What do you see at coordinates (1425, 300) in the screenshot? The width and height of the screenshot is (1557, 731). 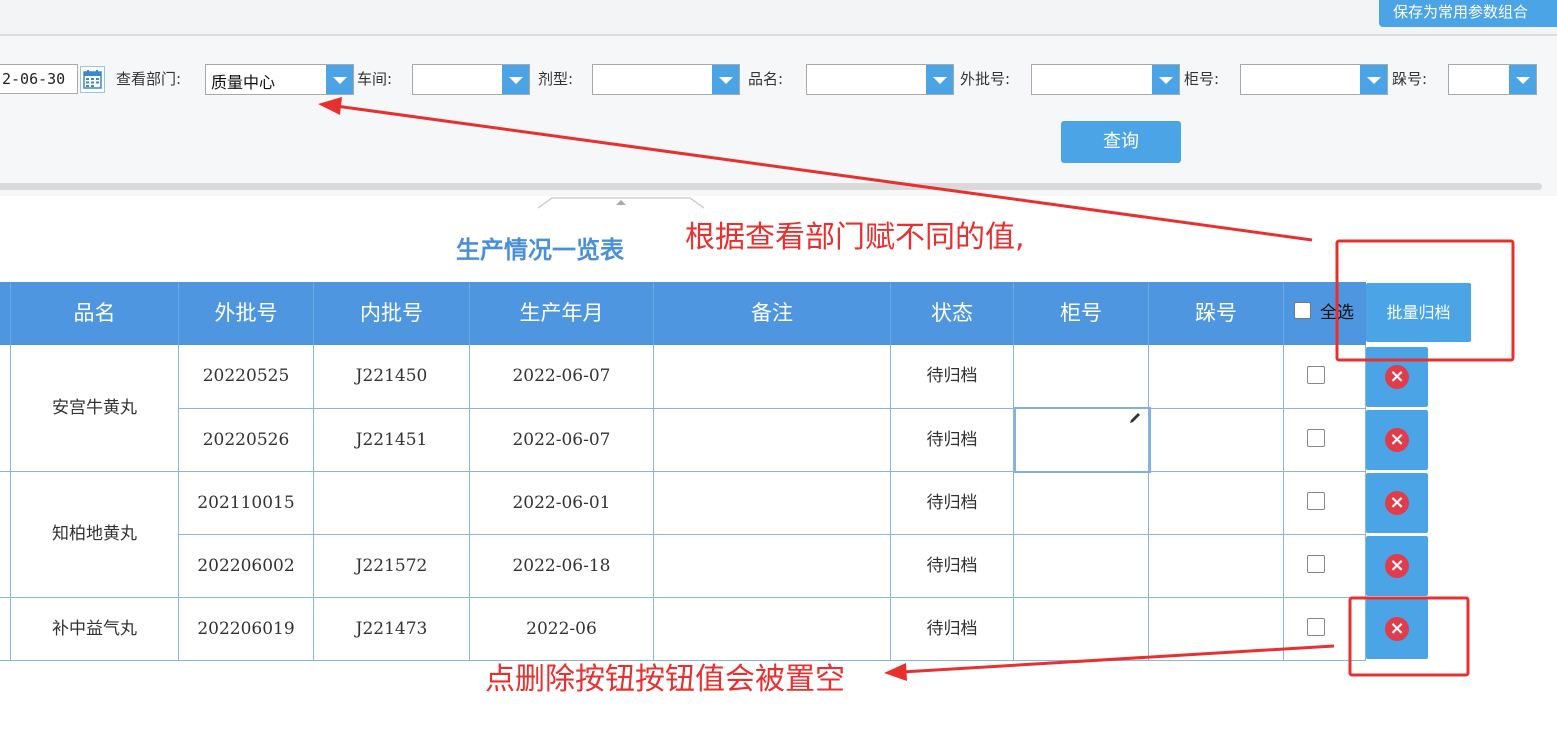 I see `annotation-box-batch` at bounding box center [1425, 300].